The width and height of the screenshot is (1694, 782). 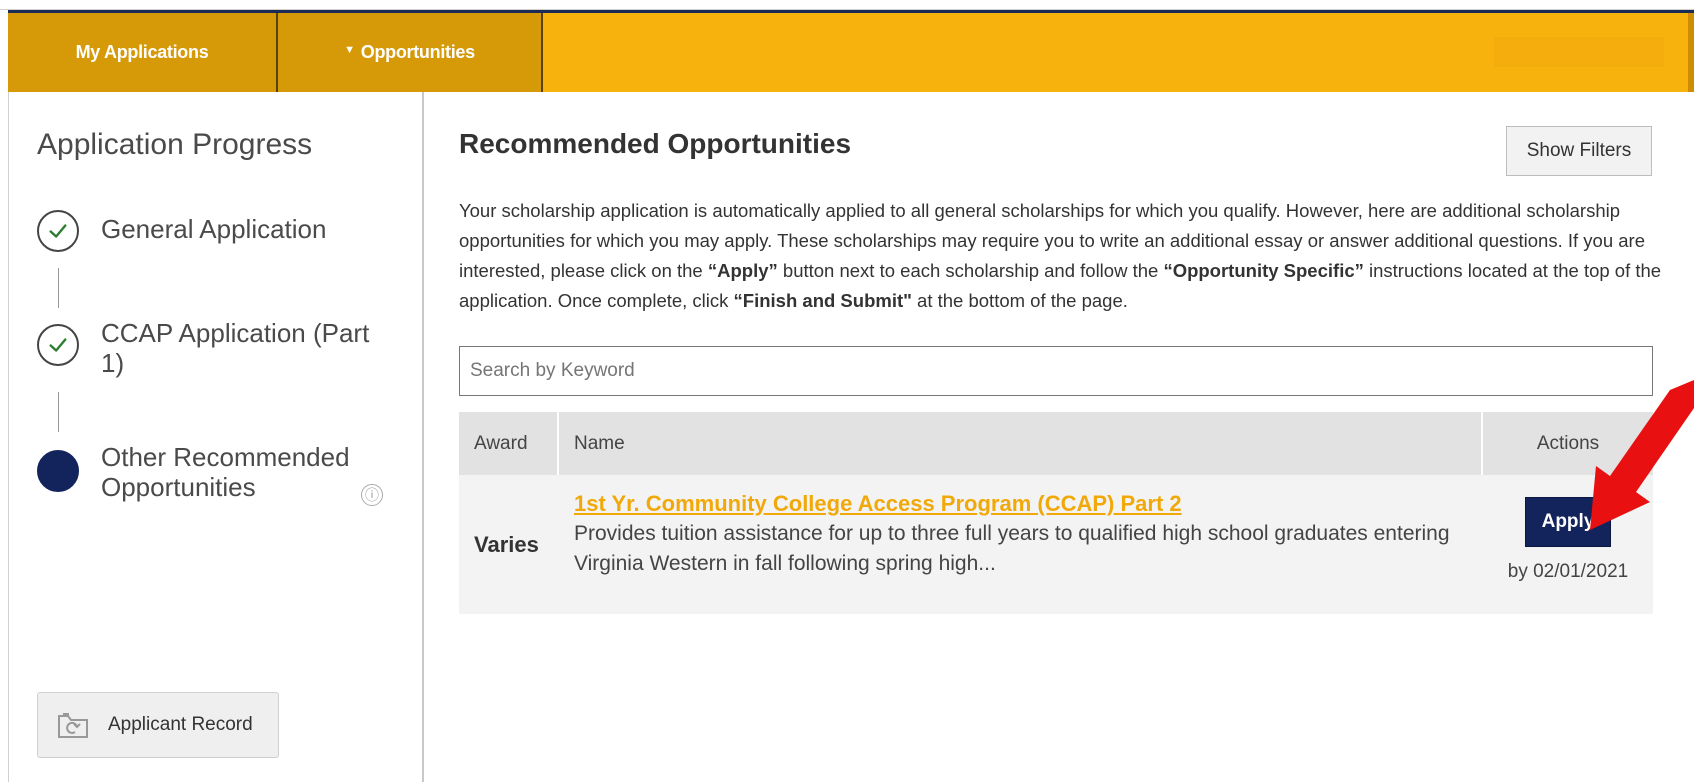 What do you see at coordinates (1579, 52) in the screenshot?
I see `nav-user-area` at bounding box center [1579, 52].